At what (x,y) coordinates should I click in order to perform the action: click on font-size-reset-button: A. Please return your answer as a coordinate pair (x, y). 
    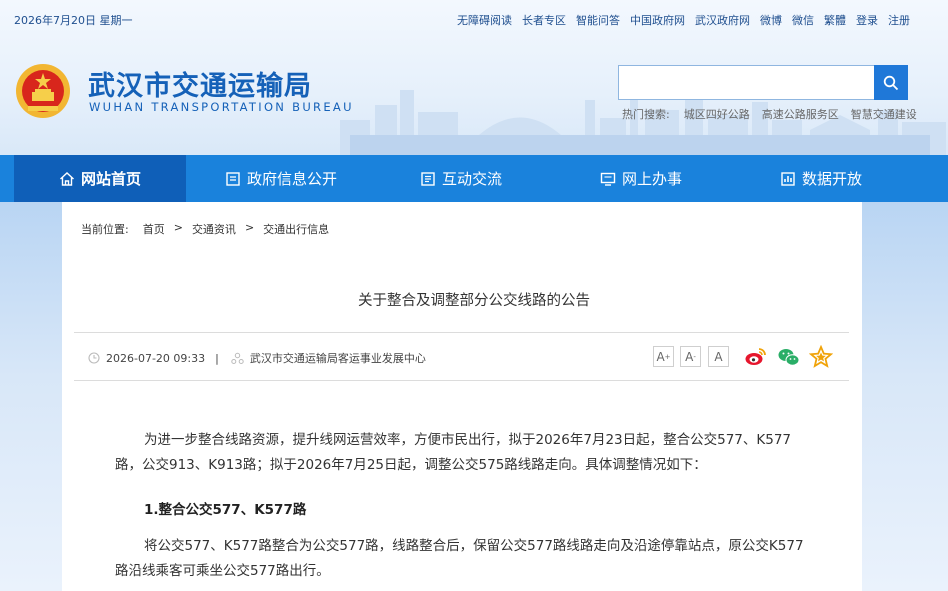
    Looking at the image, I should click on (718, 356).